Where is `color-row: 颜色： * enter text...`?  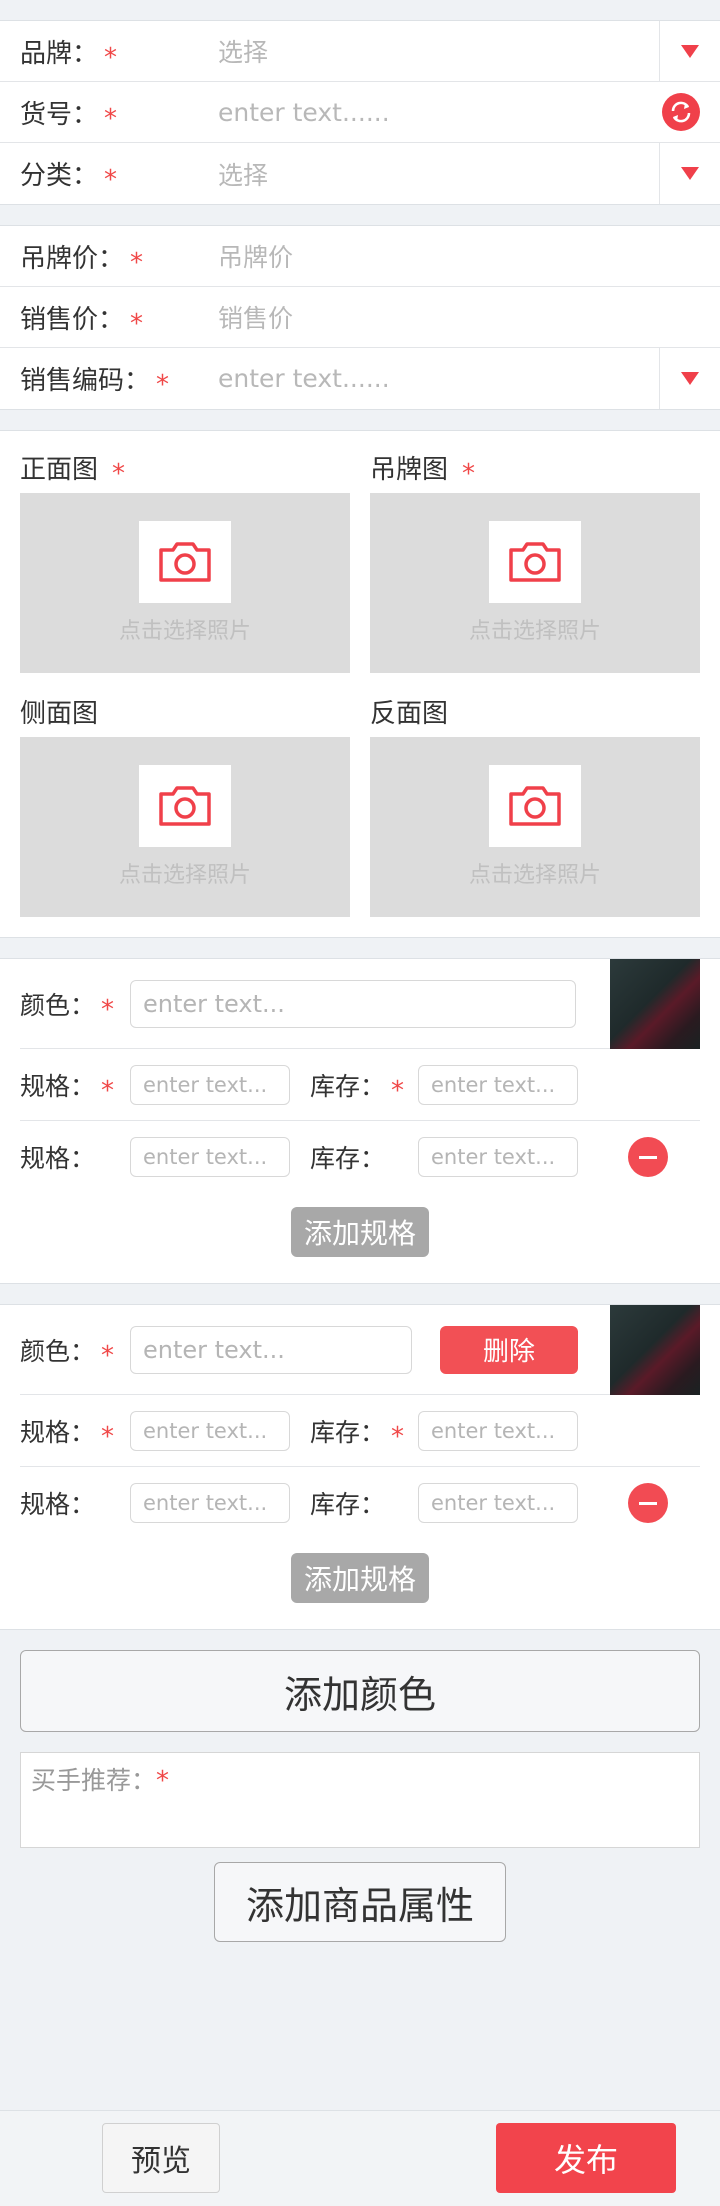 color-row: 颜色： * enter text... is located at coordinates (360, 1004).